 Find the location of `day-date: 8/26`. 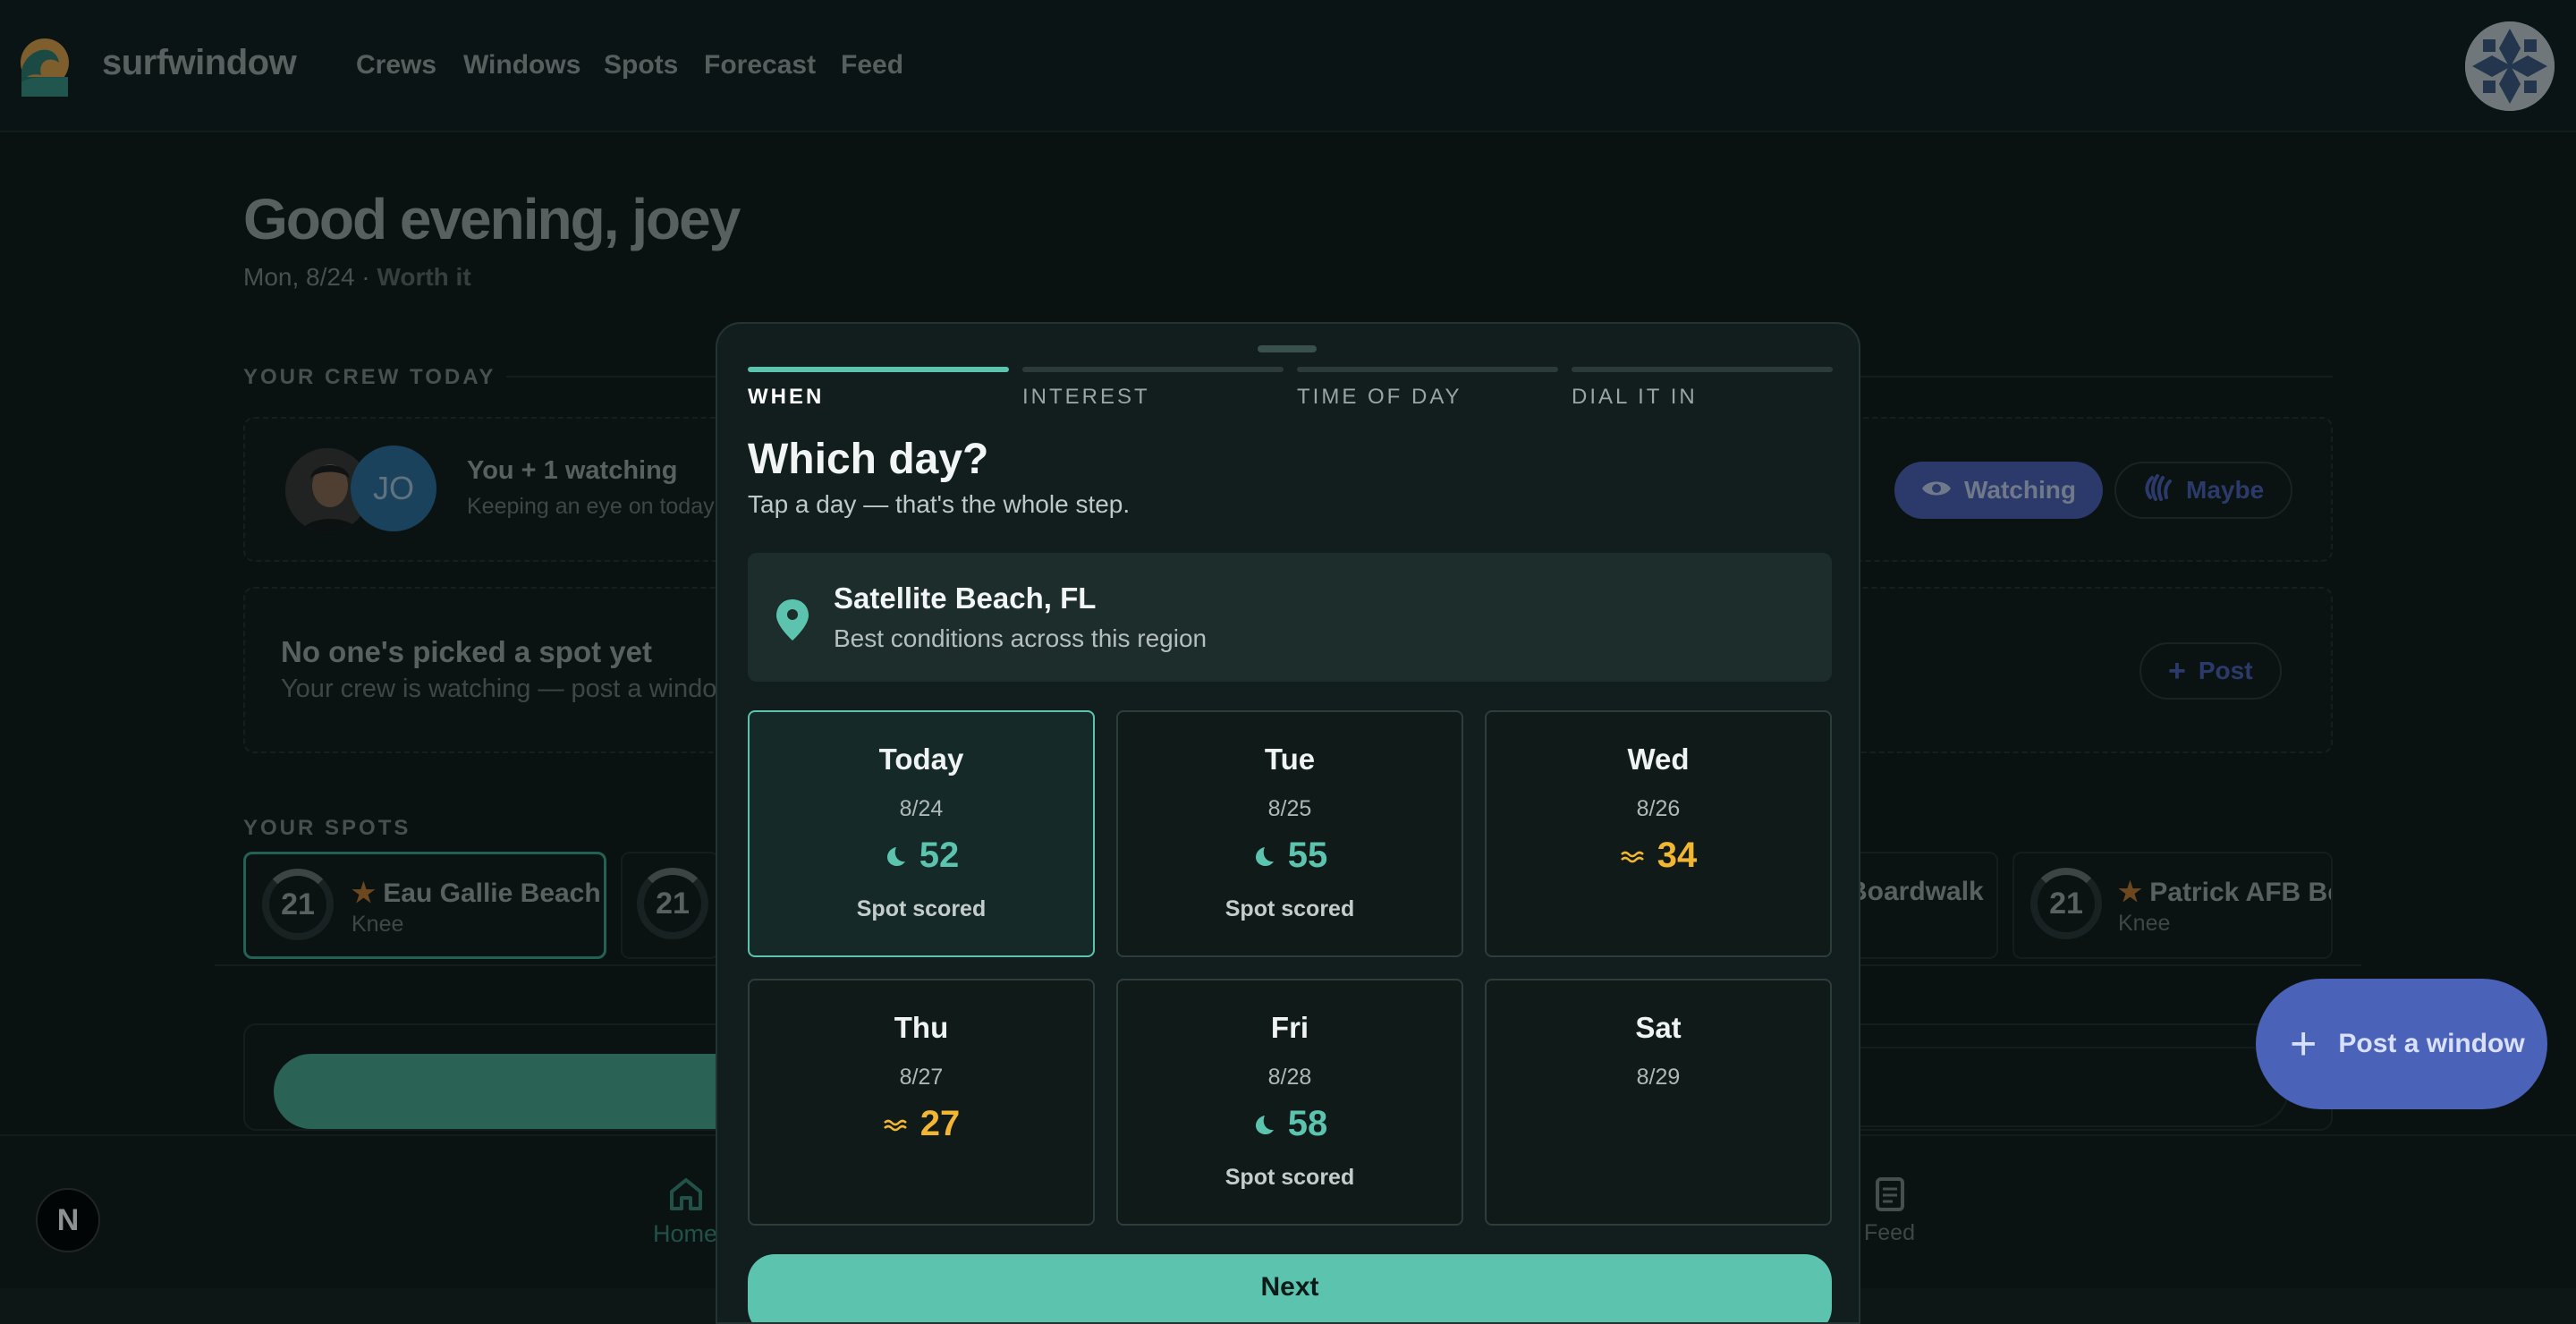

day-date: 8/26 is located at coordinates (1658, 808).